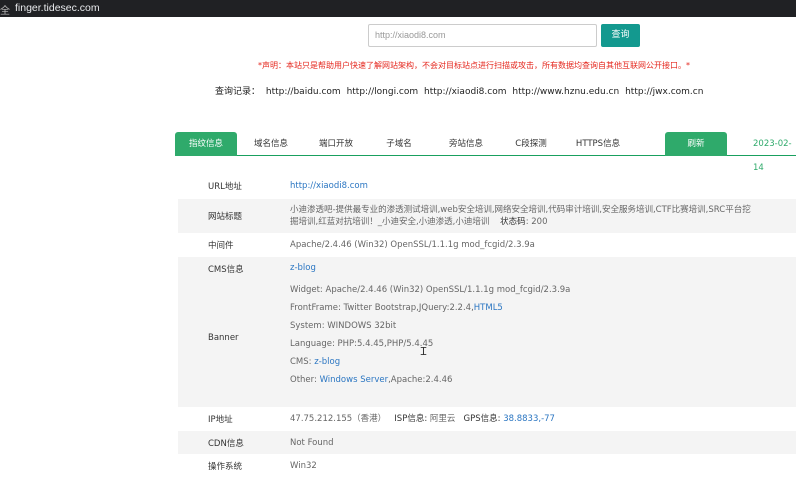  What do you see at coordinates (598, 144) in the screenshot?
I see `tab-https: HTTPS信息` at bounding box center [598, 144].